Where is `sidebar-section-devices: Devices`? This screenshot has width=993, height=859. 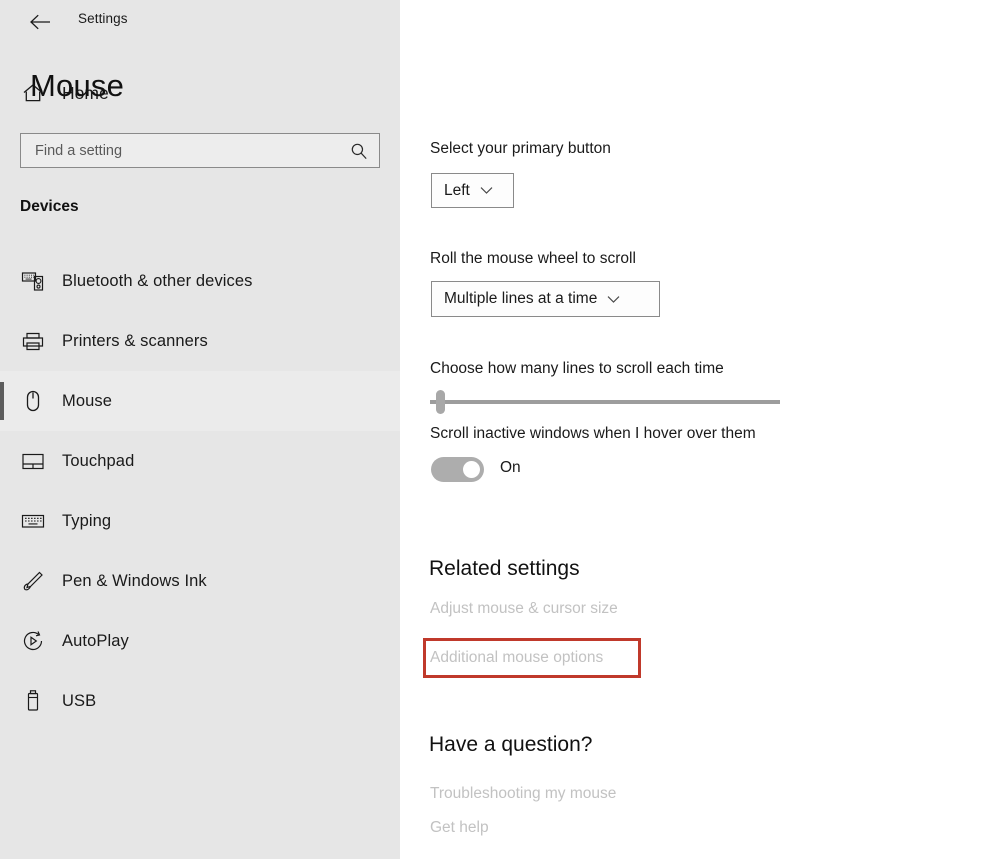
sidebar-section-devices: Devices is located at coordinates (49, 206).